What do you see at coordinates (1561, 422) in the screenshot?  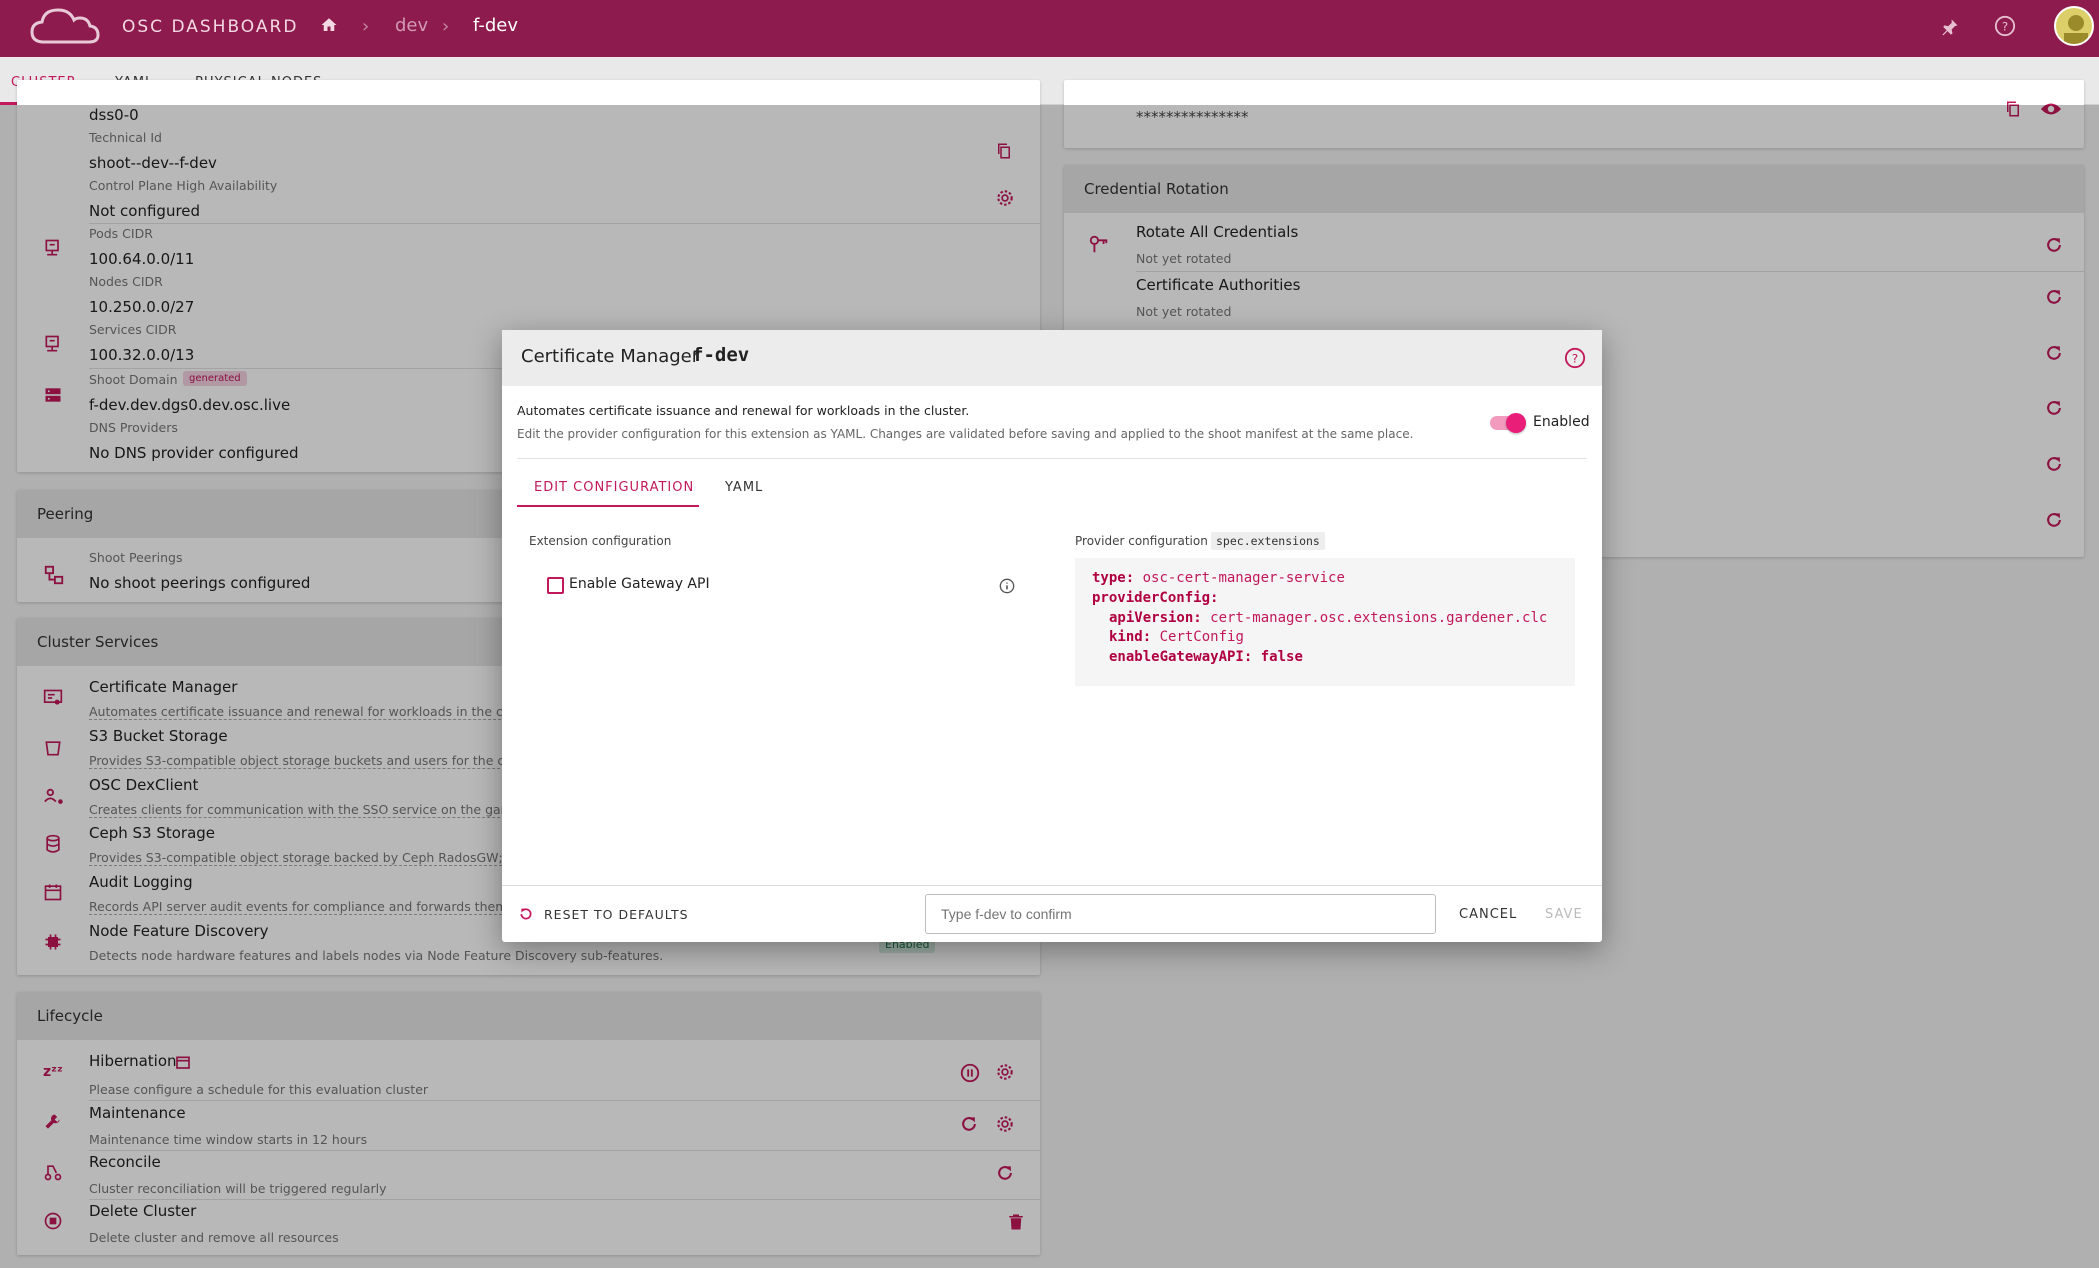 I see `toggle-label: Enabled` at bounding box center [1561, 422].